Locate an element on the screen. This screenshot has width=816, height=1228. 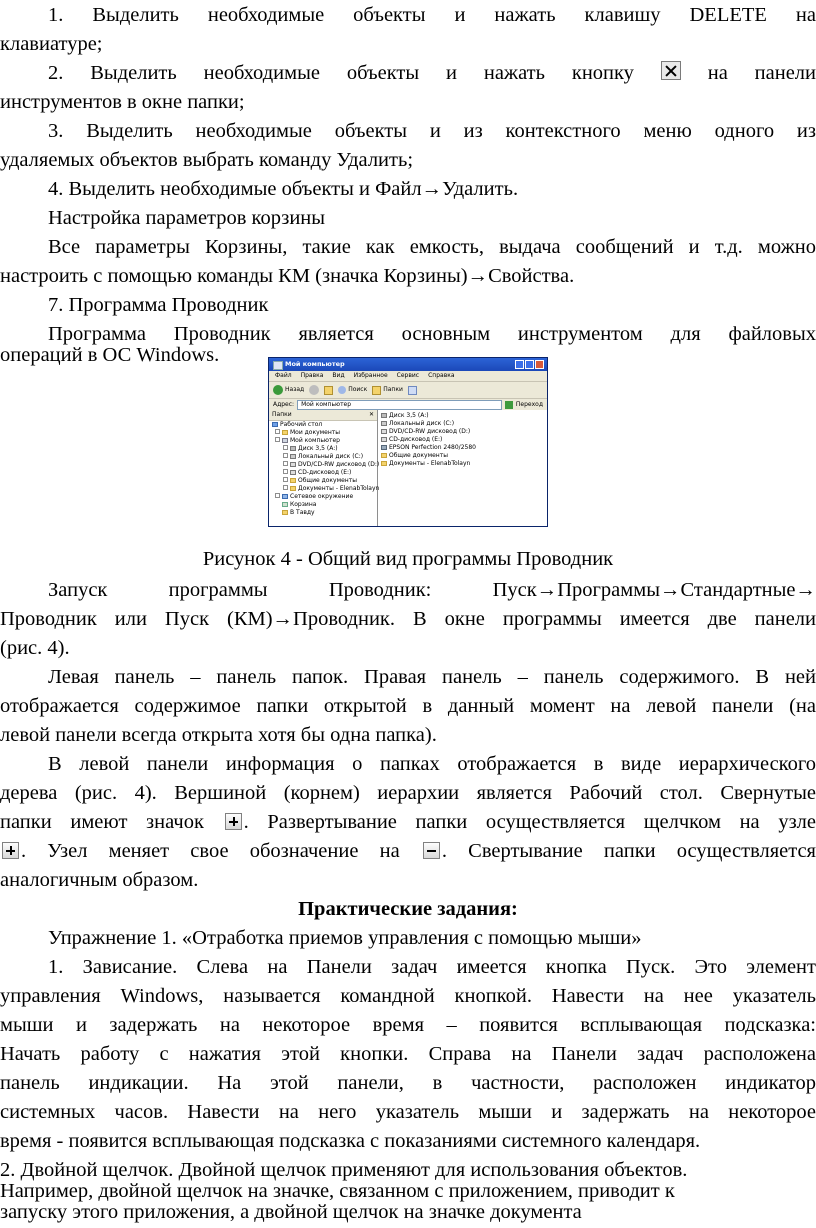
tree-item: Локальный диск (C:) is located at coordinates (323, 457).